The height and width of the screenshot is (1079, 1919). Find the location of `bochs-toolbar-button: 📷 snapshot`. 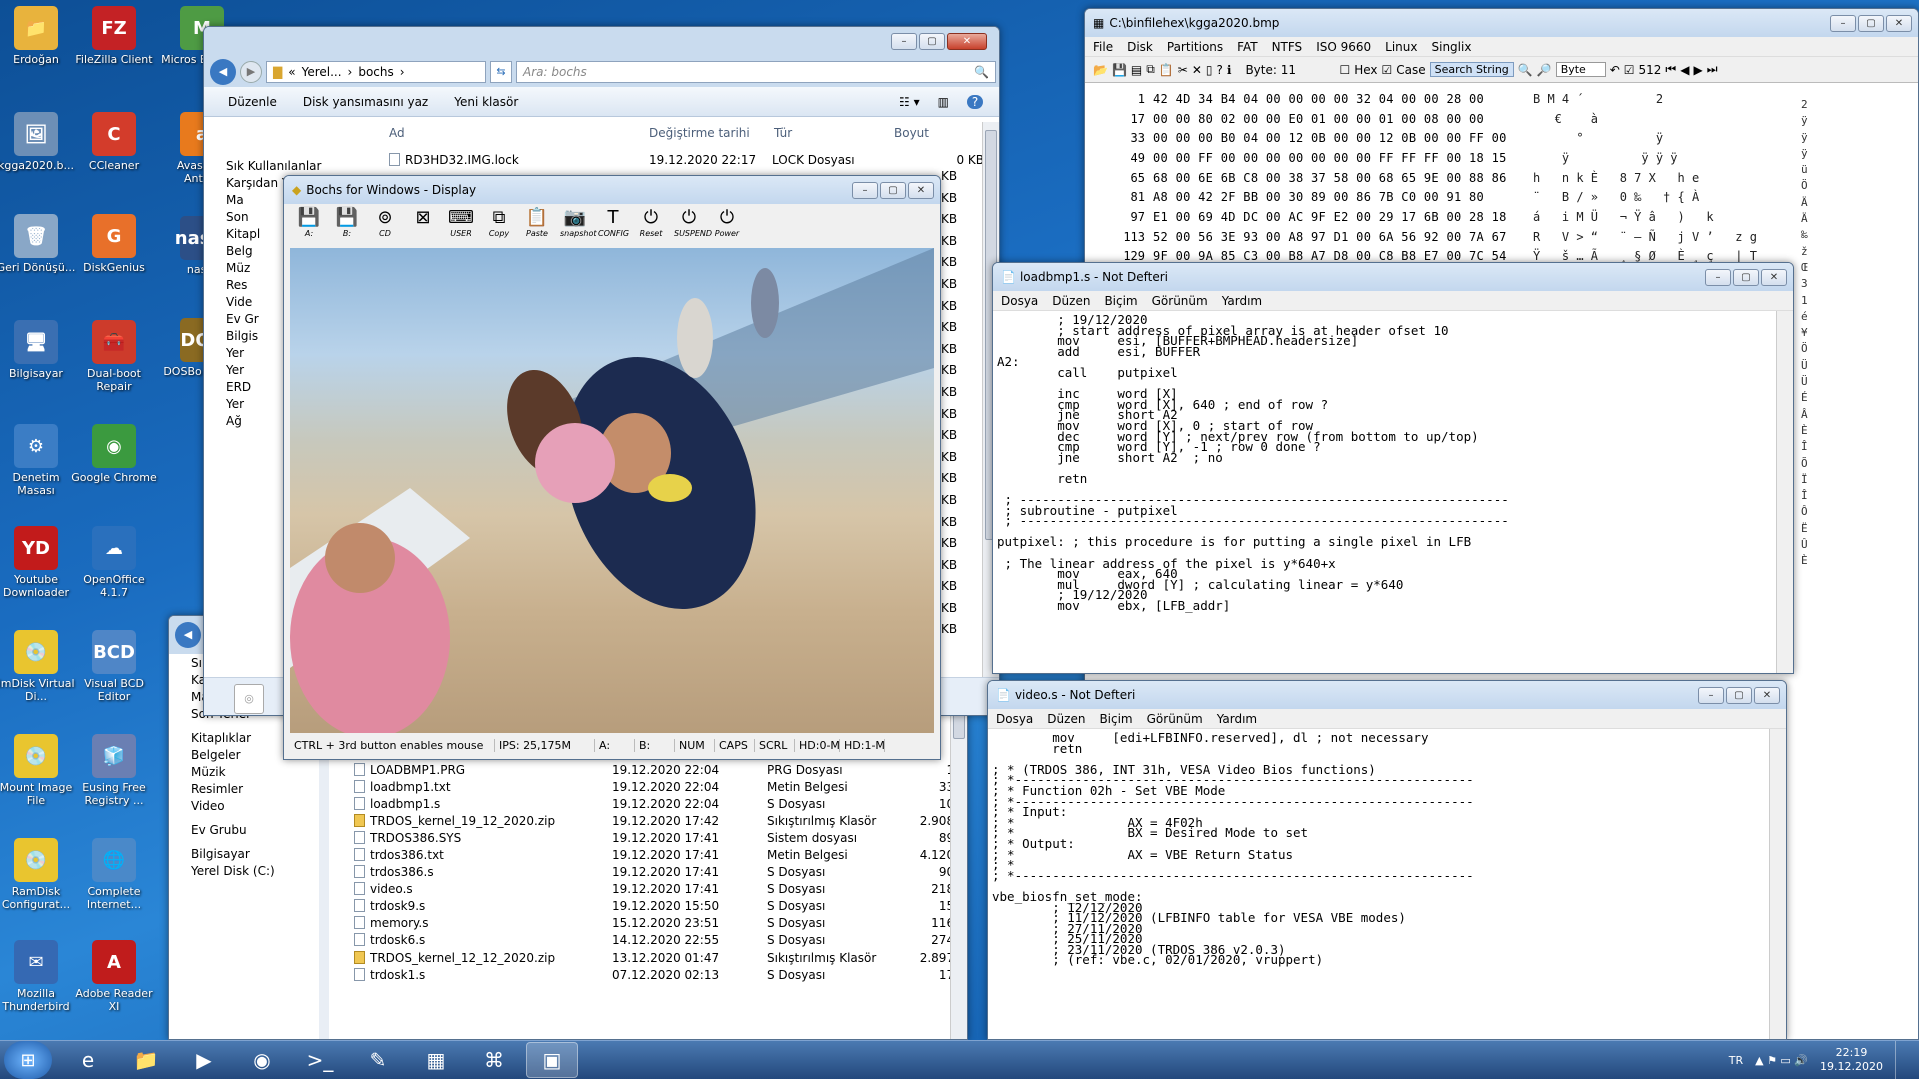

bochs-toolbar-button: 📷 snapshot is located at coordinates (578, 222).